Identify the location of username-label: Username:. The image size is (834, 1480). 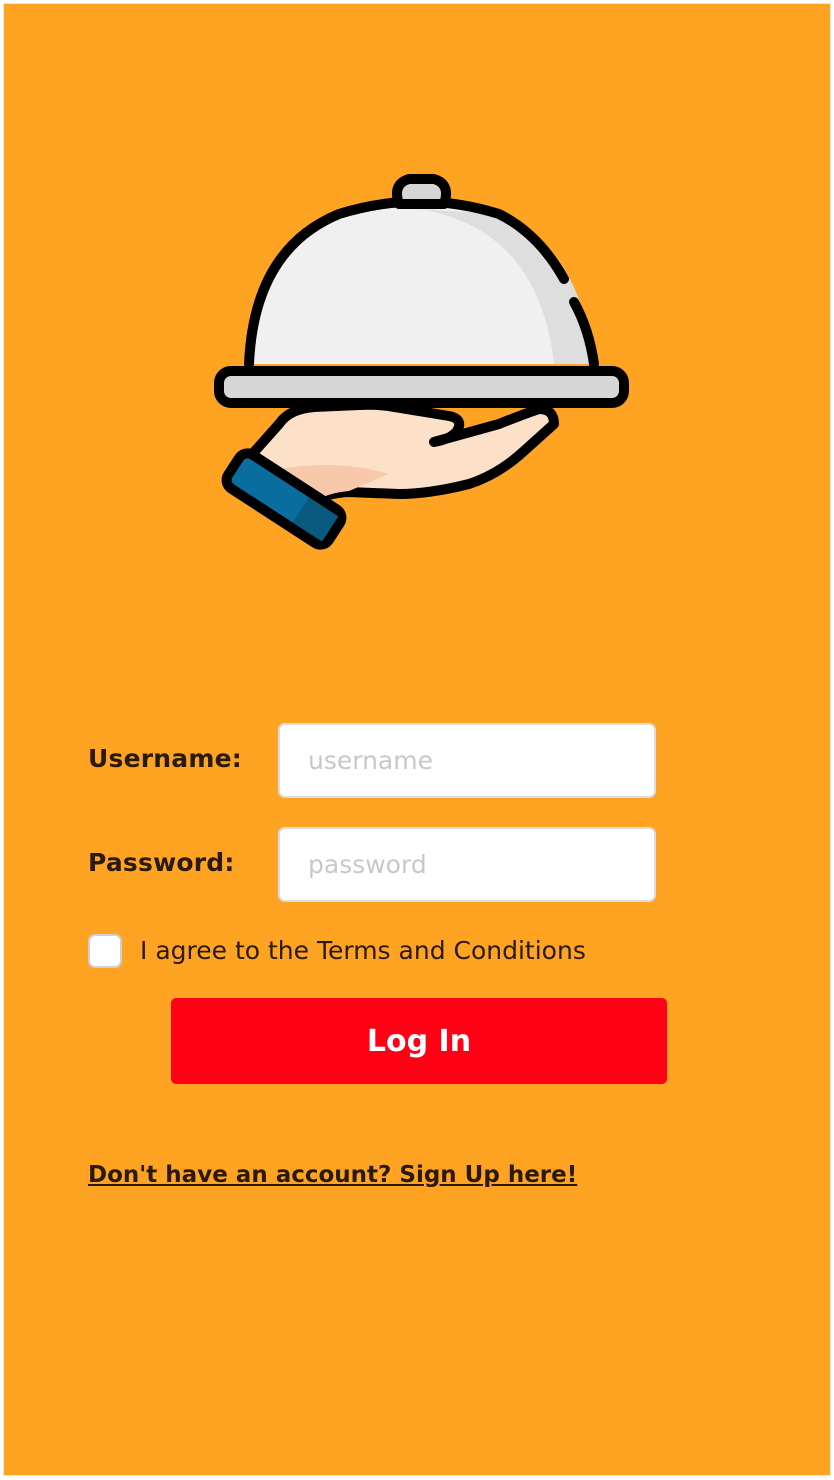
(165, 758).